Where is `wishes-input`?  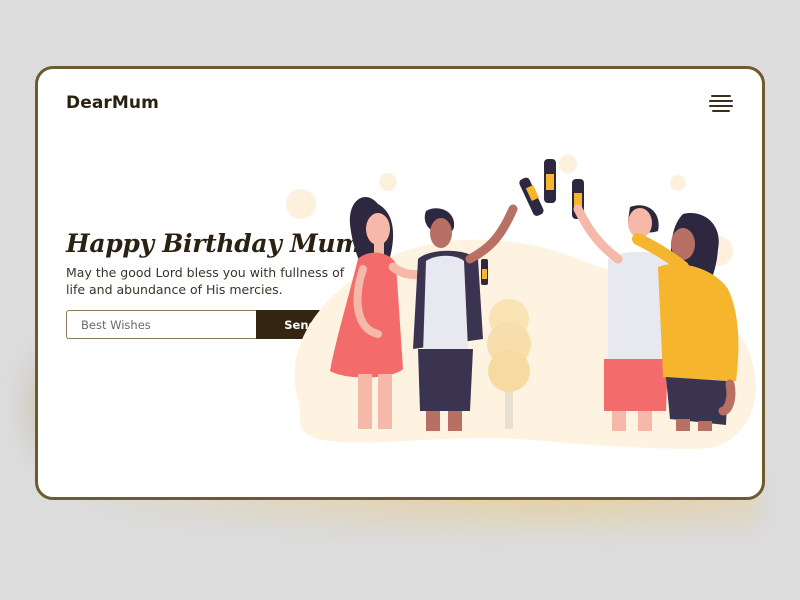
wishes-input is located at coordinates (161, 324).